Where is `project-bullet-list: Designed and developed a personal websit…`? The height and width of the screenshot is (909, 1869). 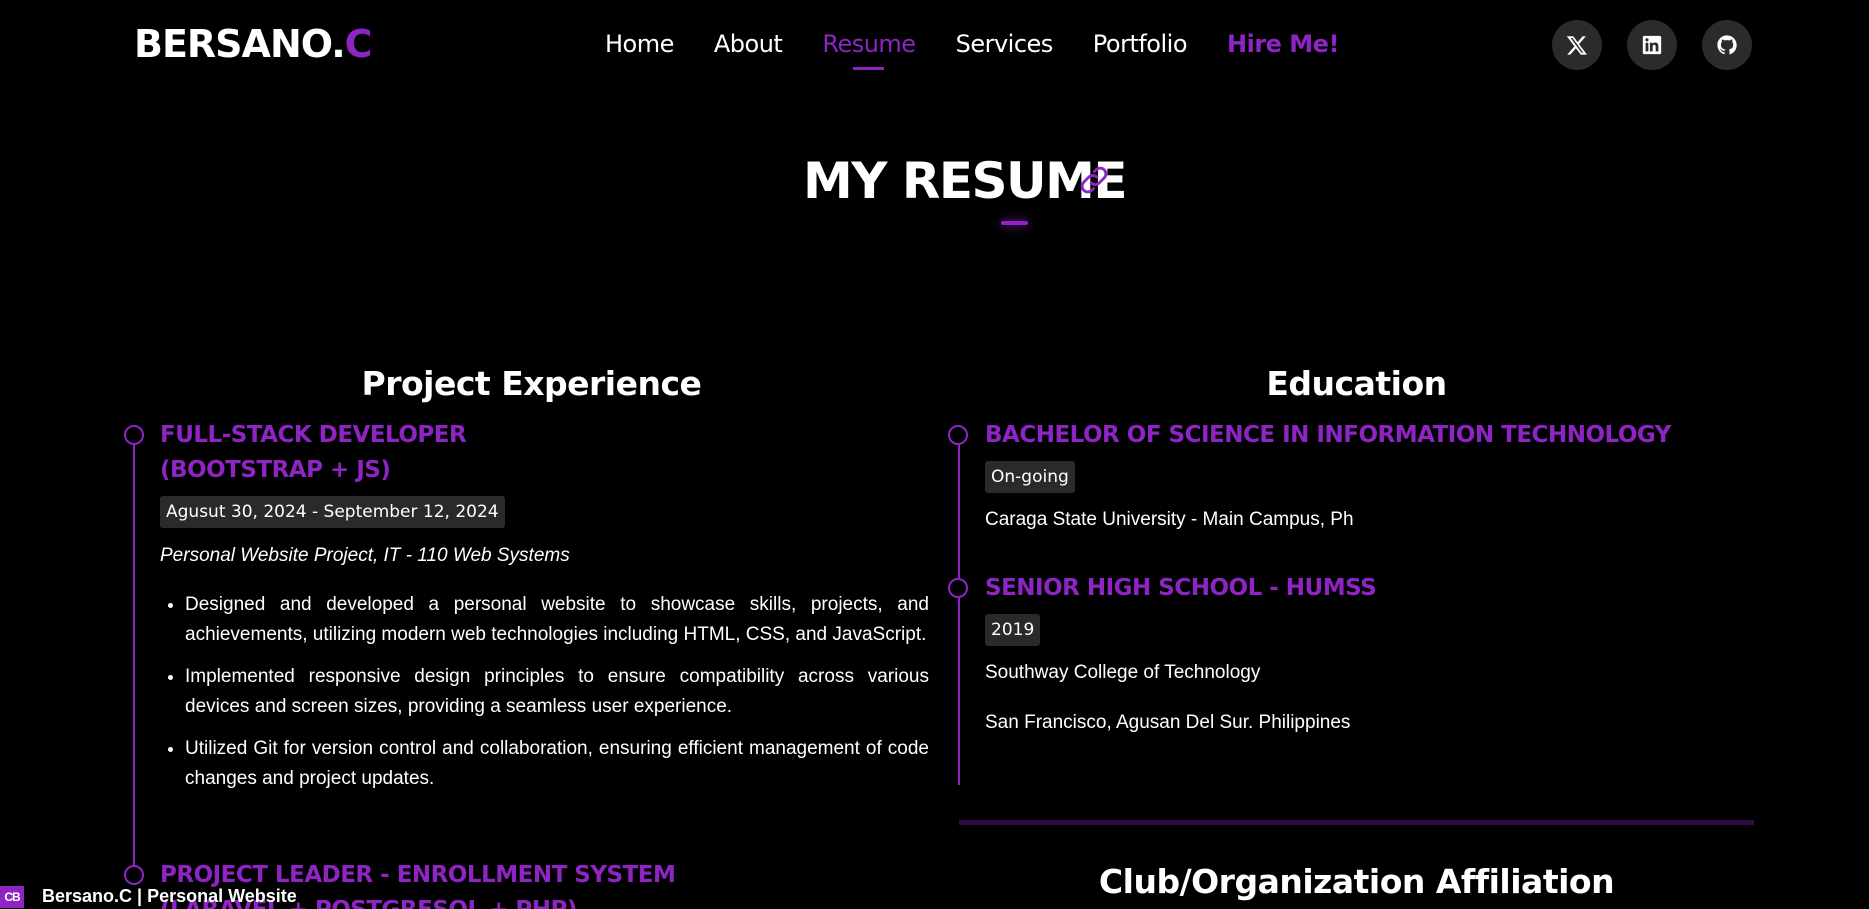 project-bullet-list: Designed and developed a personal websit… is located at coordinates (557, 698).